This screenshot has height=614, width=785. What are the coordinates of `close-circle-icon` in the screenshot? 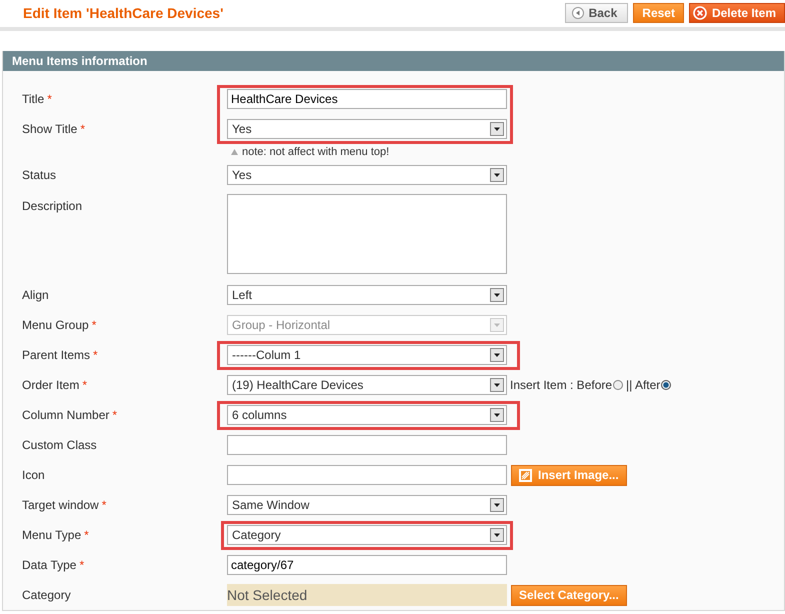 It's located at (699, 13).